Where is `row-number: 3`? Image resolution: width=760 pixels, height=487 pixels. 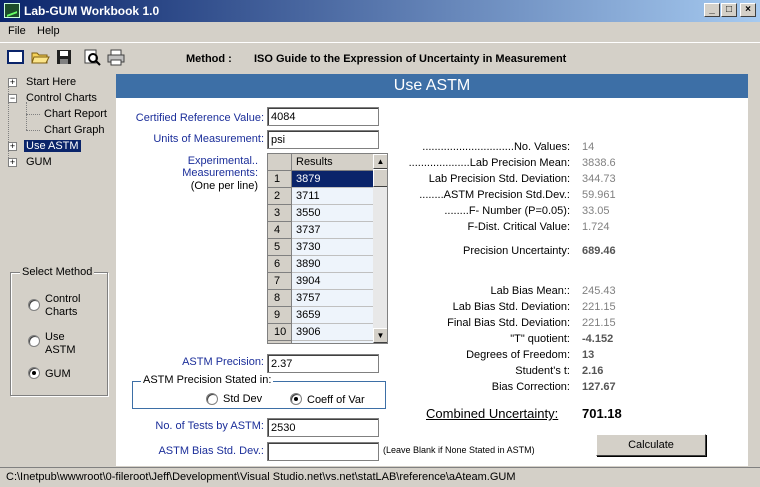 row-number: 3 is located at coordinates (280, 213).